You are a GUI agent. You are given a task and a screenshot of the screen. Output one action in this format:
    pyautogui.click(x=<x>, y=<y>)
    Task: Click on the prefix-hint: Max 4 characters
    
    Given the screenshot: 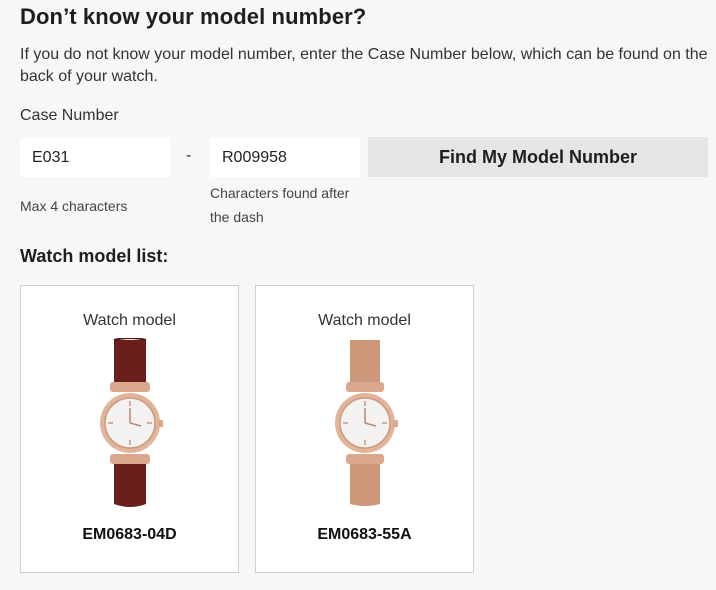 What is the action you would take?
    pyautogui.click(x=74, y=206)
    